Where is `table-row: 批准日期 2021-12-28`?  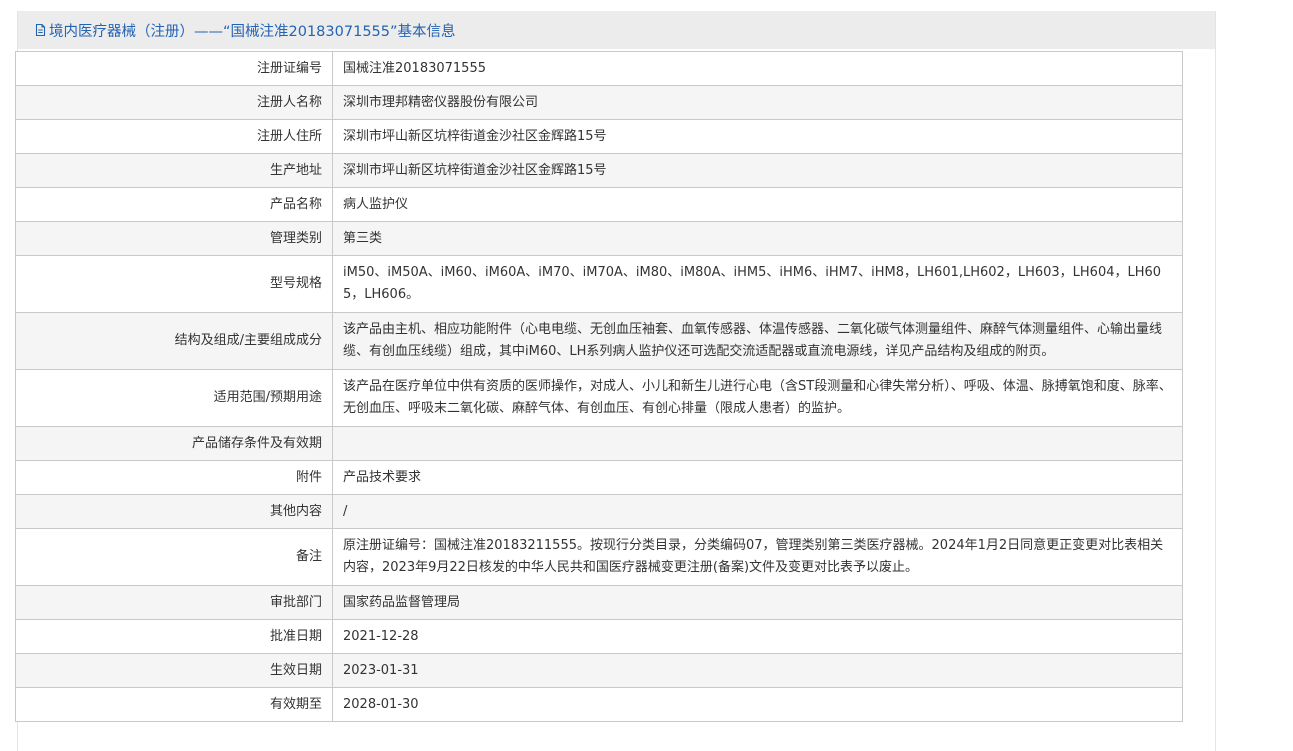 table-row: 批准日期 2021-12-28 is located at coordinates (599, 636).